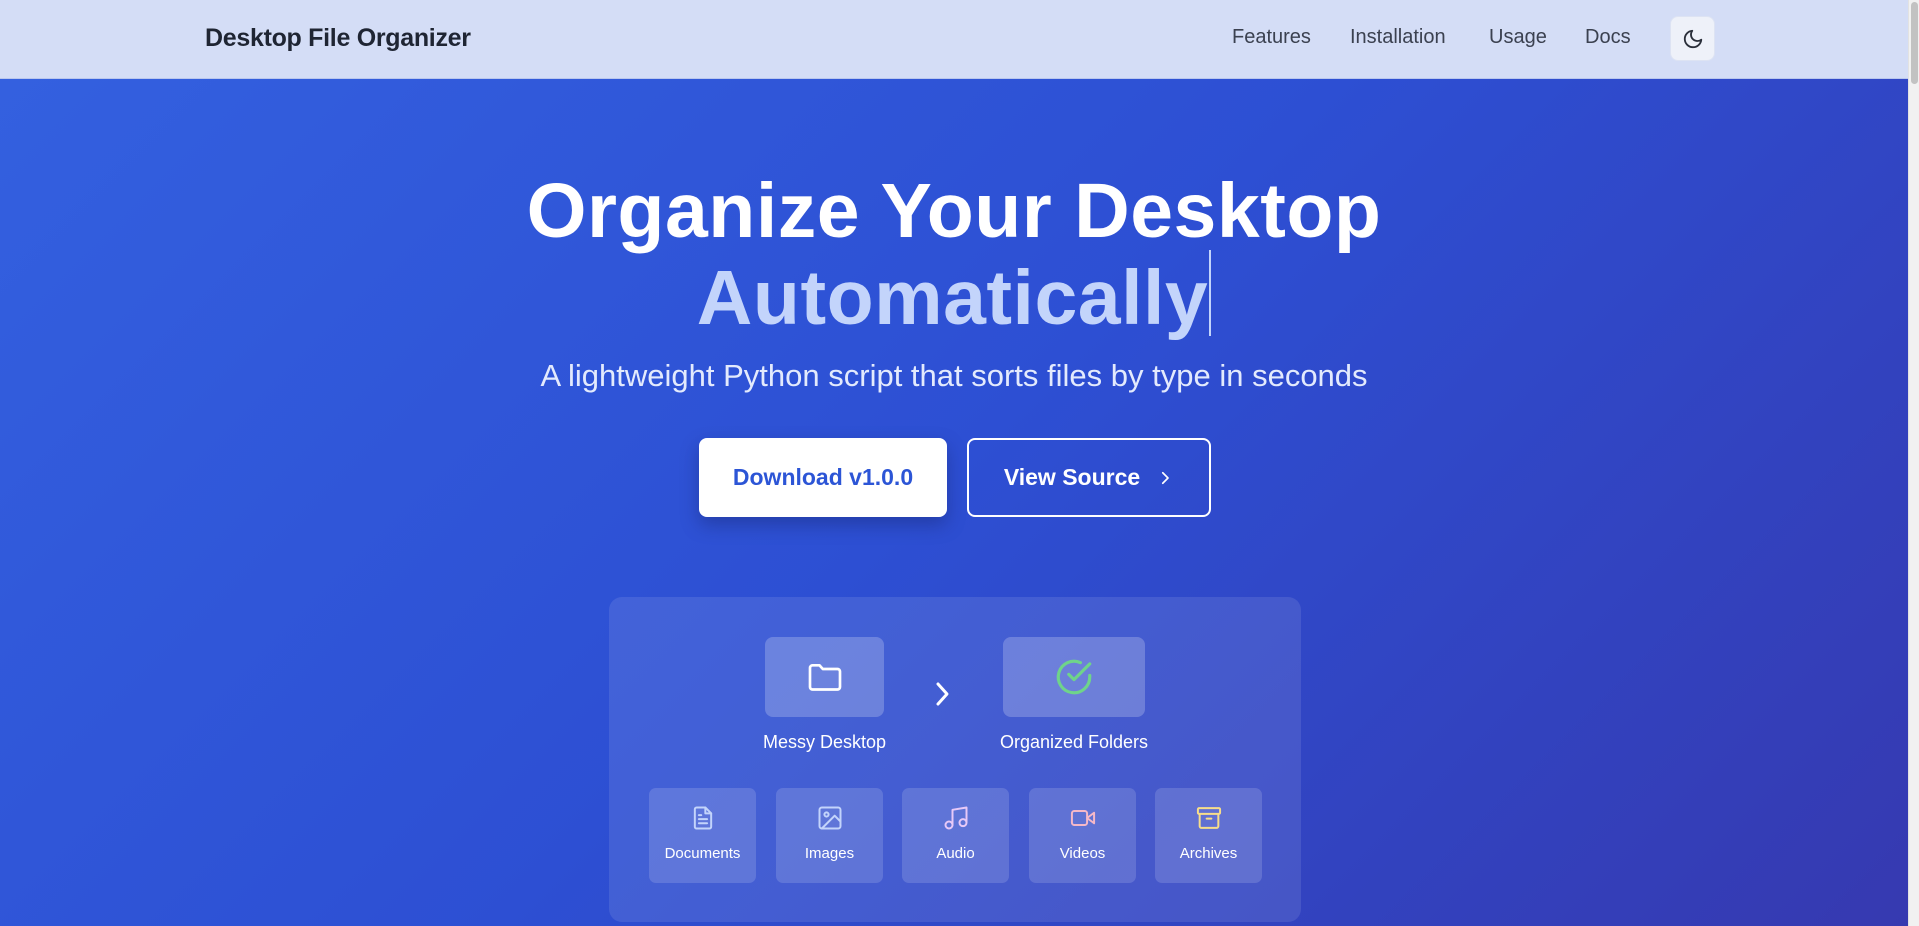 The height and width of the screenshot is (926, 1919). What do you see at coordinates (1271, 37) in the screenshot?
I see `nav-link-features: Features` at bounding box center [1271, 37].